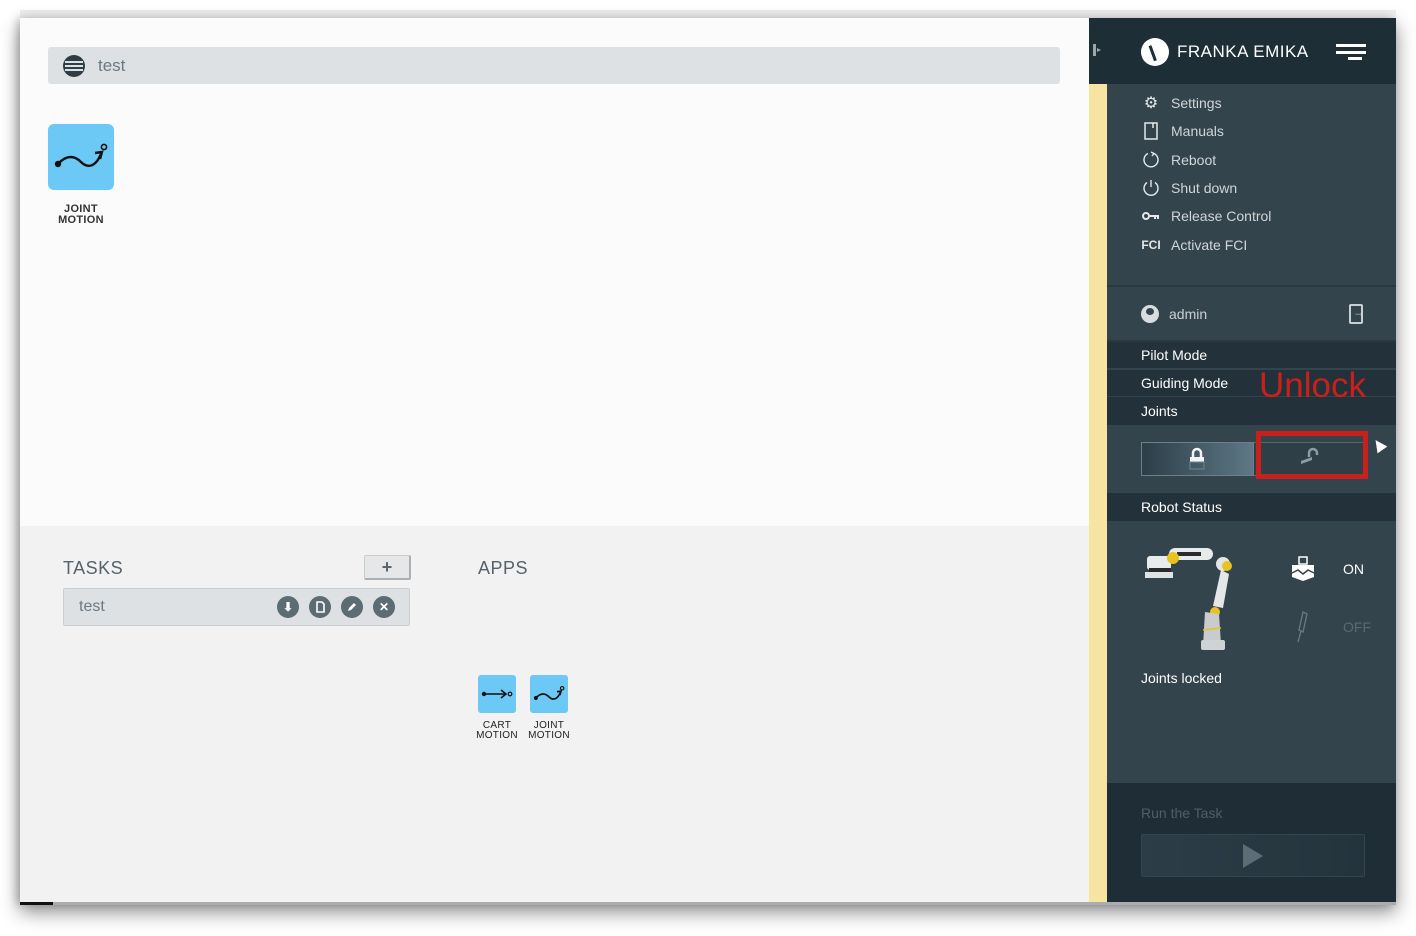 The image size is (1416, 936). I want to click on franka-logo-icon, so click(1155, 52).